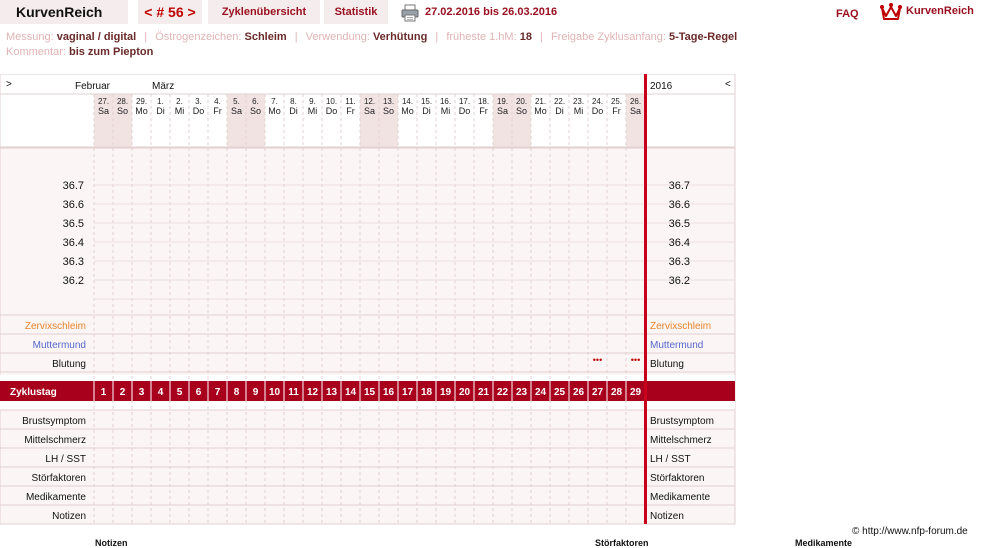  What do you see at coordinates (54, 421) in the screenshot?
I see `row-label-left: Brustsymptom` at bounding box center [54, 421].